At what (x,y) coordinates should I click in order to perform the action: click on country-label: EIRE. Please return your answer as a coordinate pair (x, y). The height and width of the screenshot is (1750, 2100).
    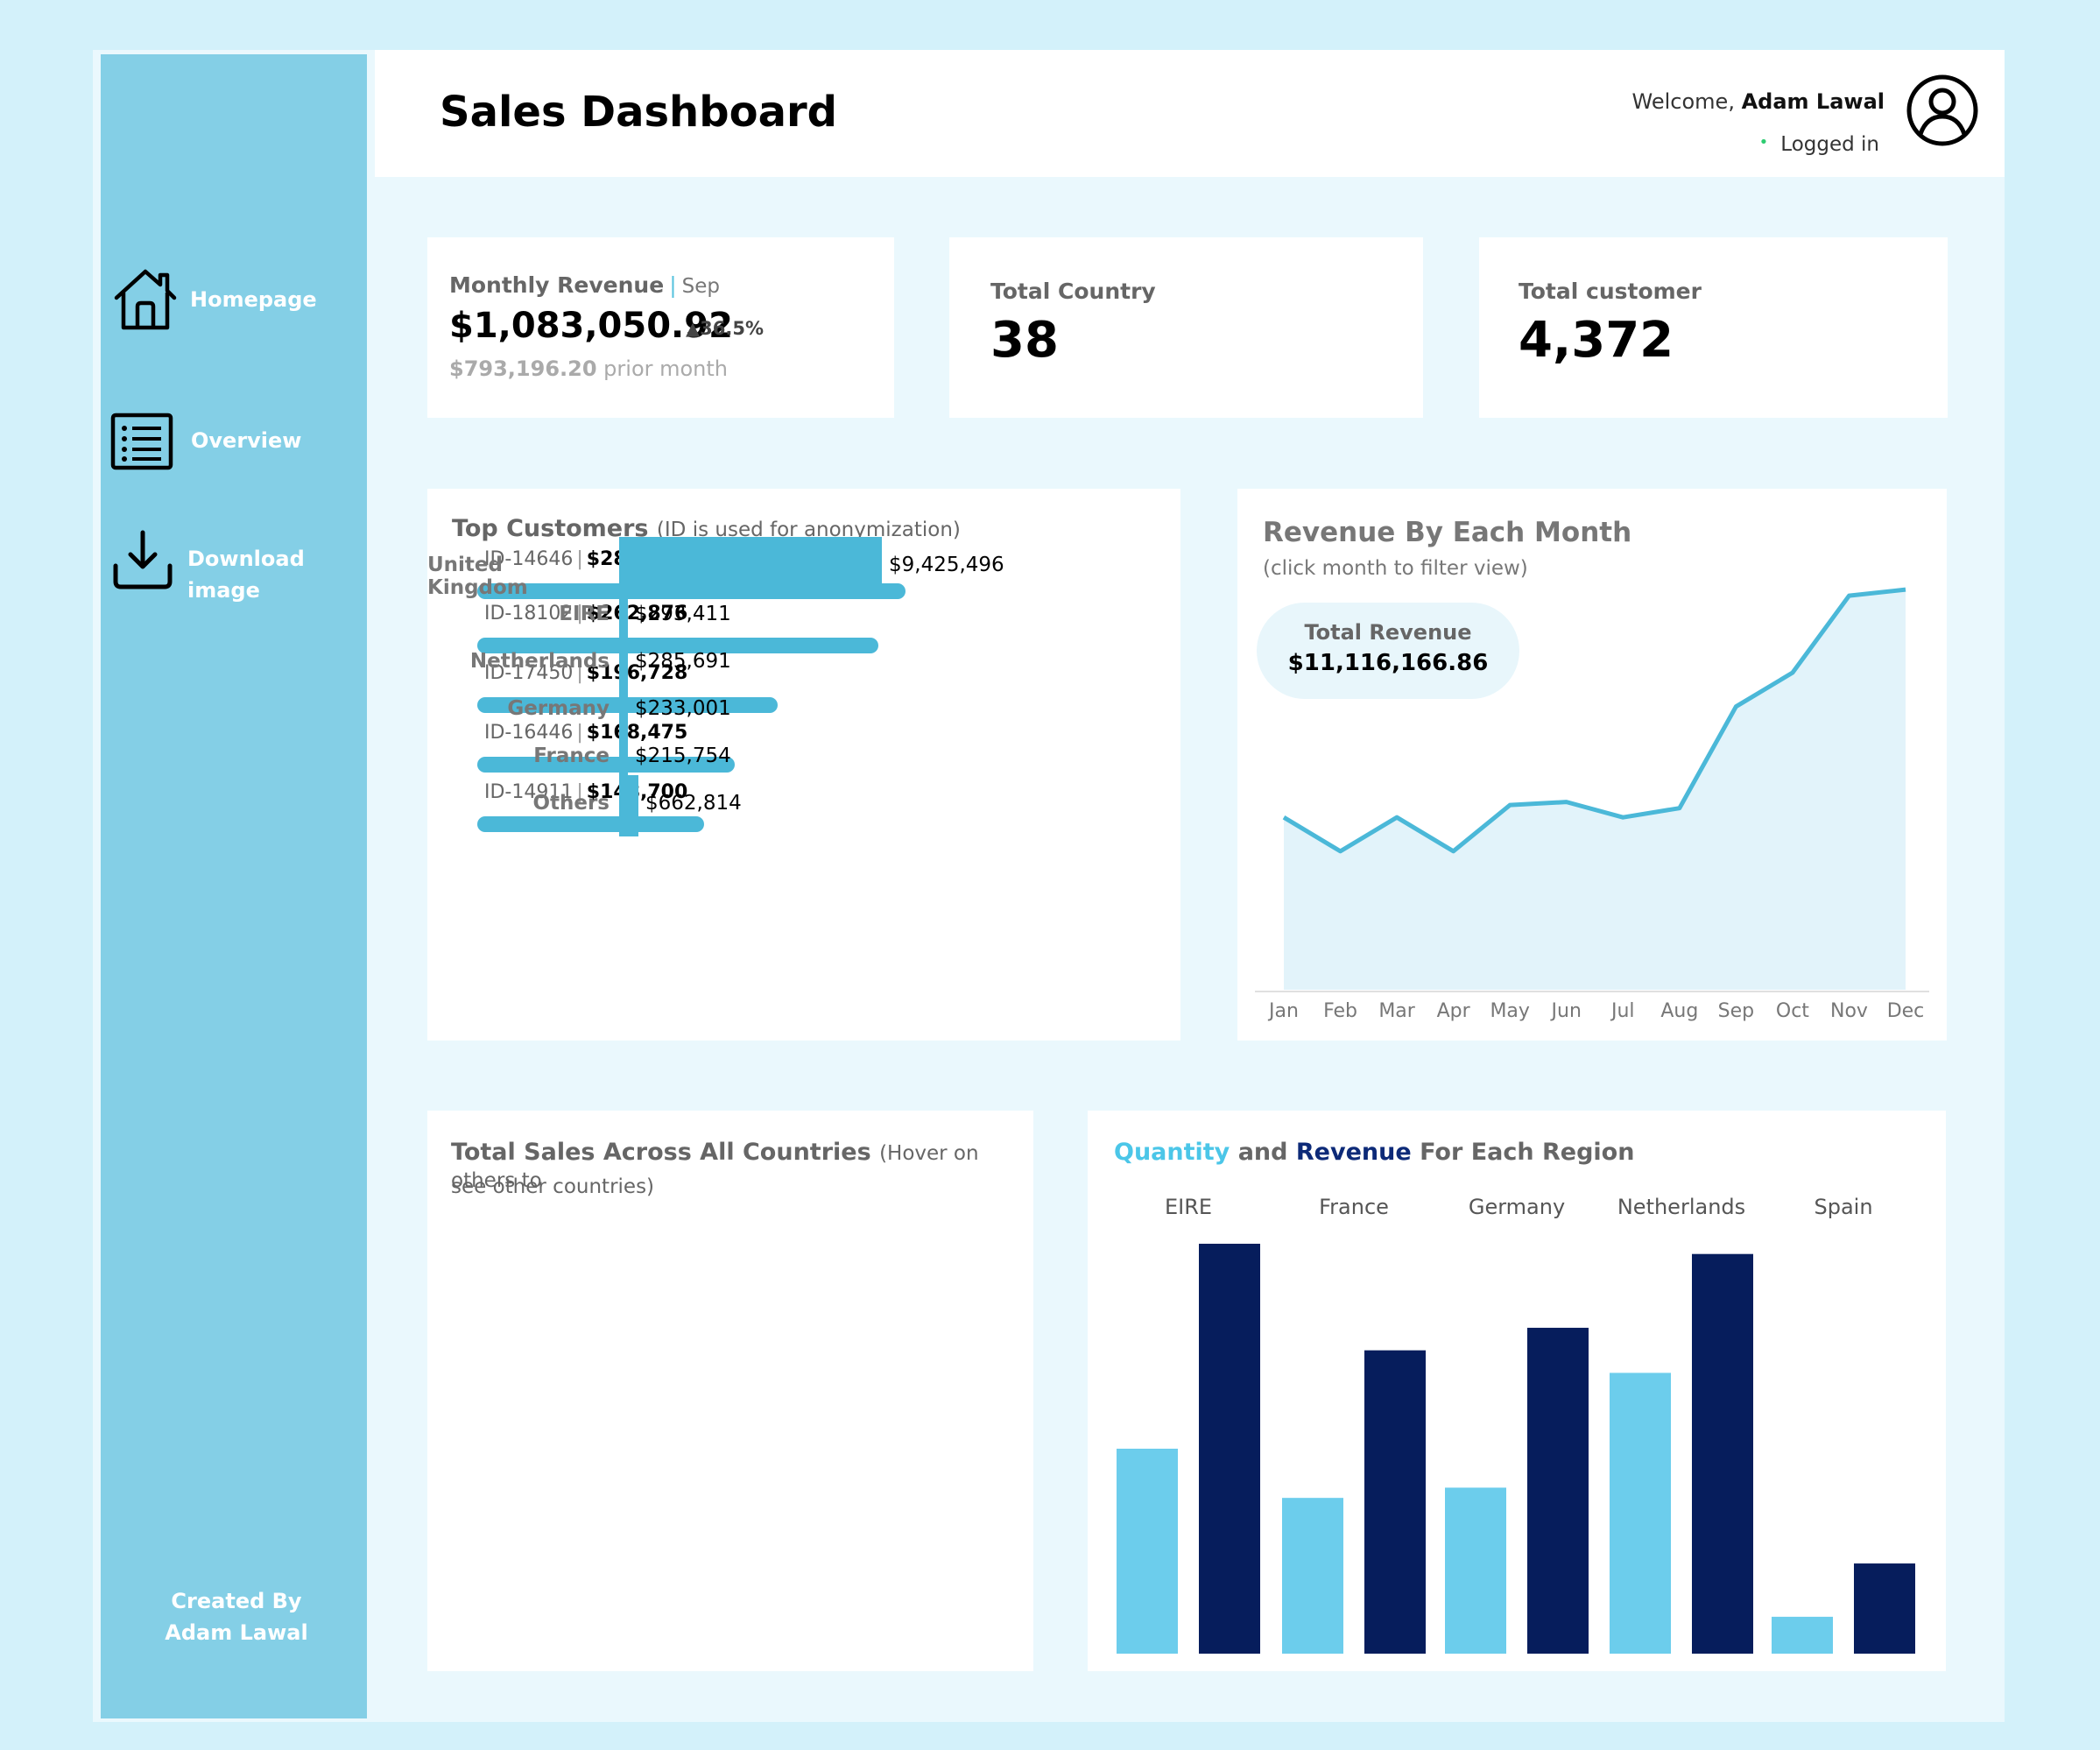
    Looking at the image, I should click on (584, 614).